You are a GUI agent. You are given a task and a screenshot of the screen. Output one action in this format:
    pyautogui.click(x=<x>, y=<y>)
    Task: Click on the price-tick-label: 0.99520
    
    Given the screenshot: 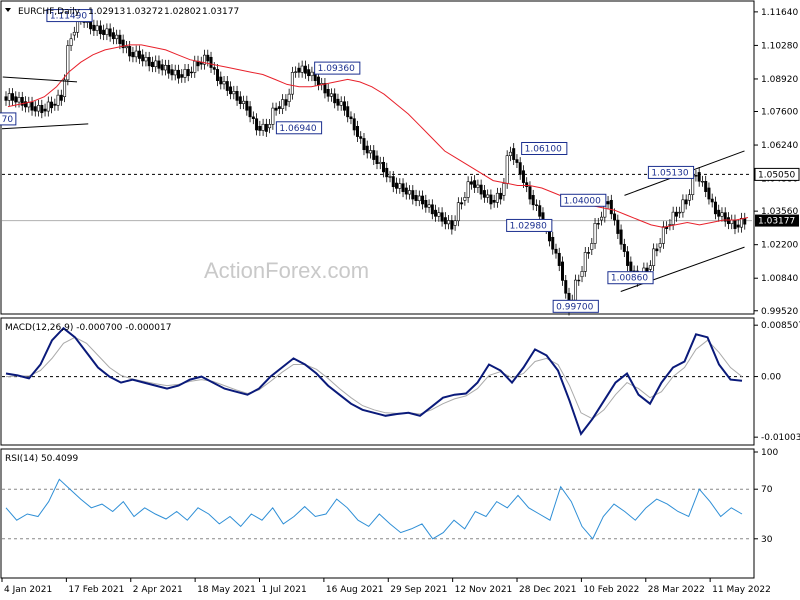 What is the action you would take?
    pyautogui.click(x=779, y=312)
    